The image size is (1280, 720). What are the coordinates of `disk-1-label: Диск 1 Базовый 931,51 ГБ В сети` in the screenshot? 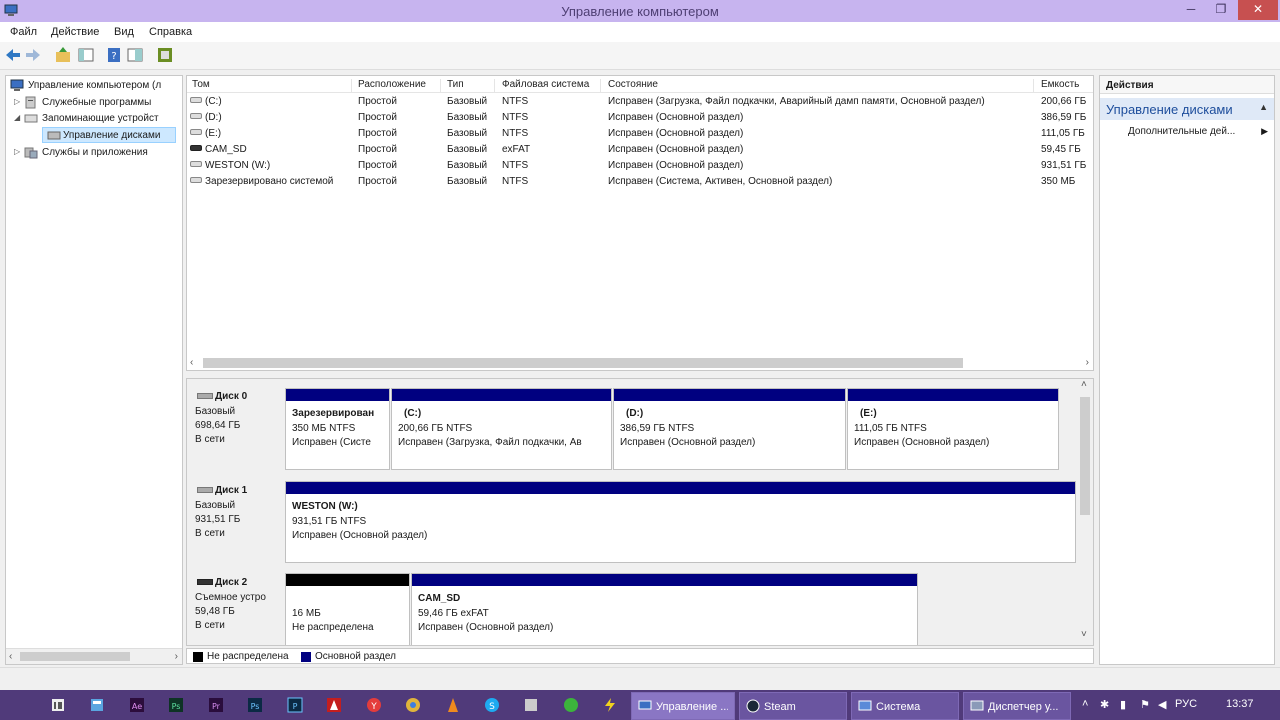 It's located at (236, 525).